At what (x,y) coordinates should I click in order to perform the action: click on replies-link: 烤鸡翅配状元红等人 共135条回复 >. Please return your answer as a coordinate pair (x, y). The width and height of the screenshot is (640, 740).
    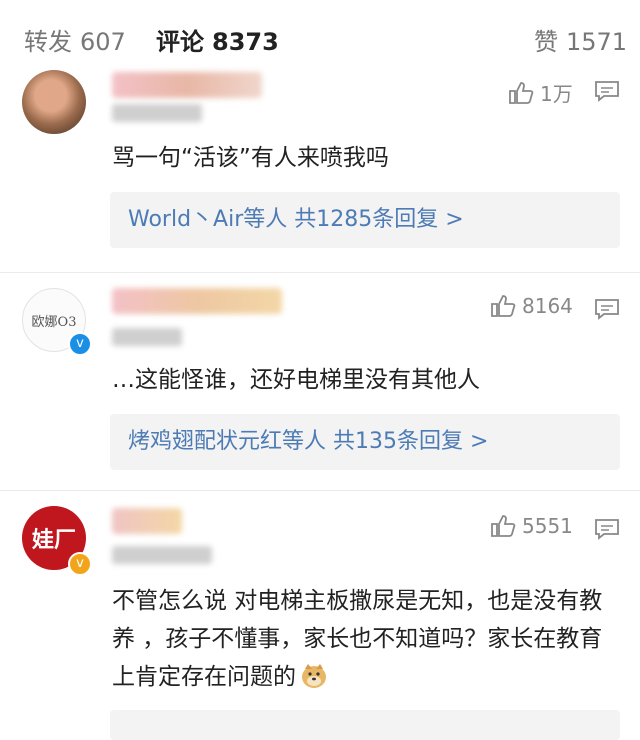
    Looking at the image, I should click on (365, 442).